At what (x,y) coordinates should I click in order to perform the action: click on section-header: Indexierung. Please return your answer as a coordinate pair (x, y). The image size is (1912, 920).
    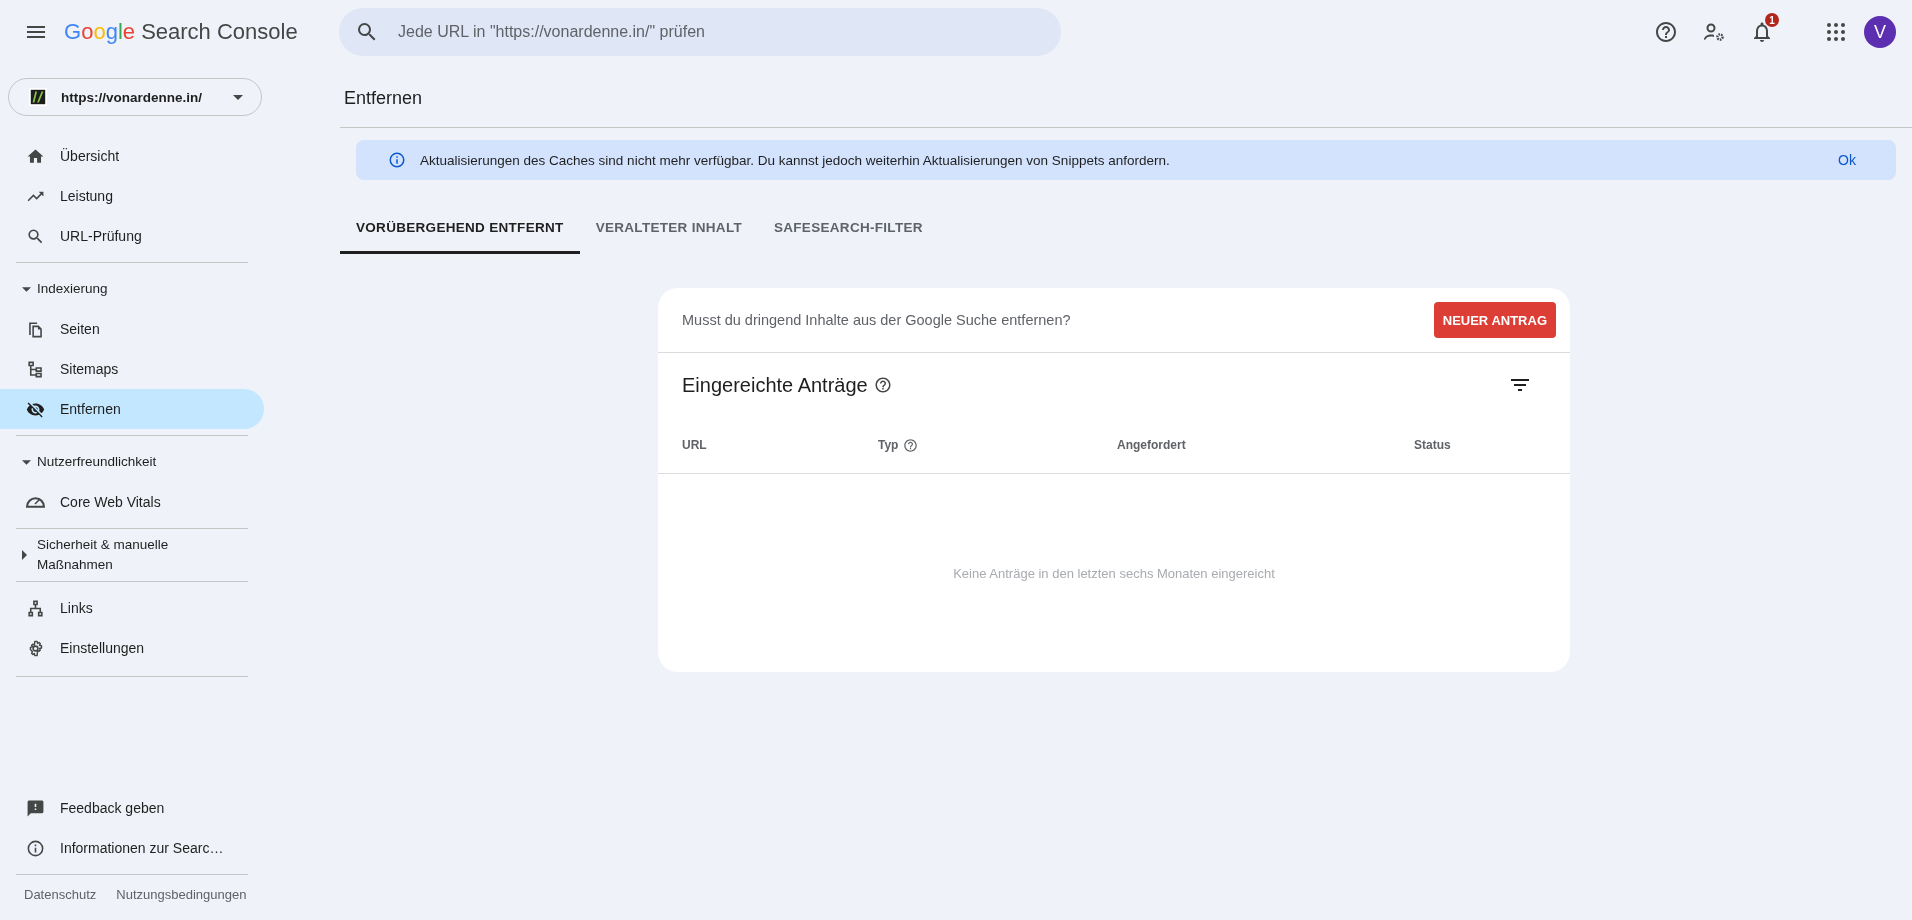
    Looking at the image, I should click on (132, 289).